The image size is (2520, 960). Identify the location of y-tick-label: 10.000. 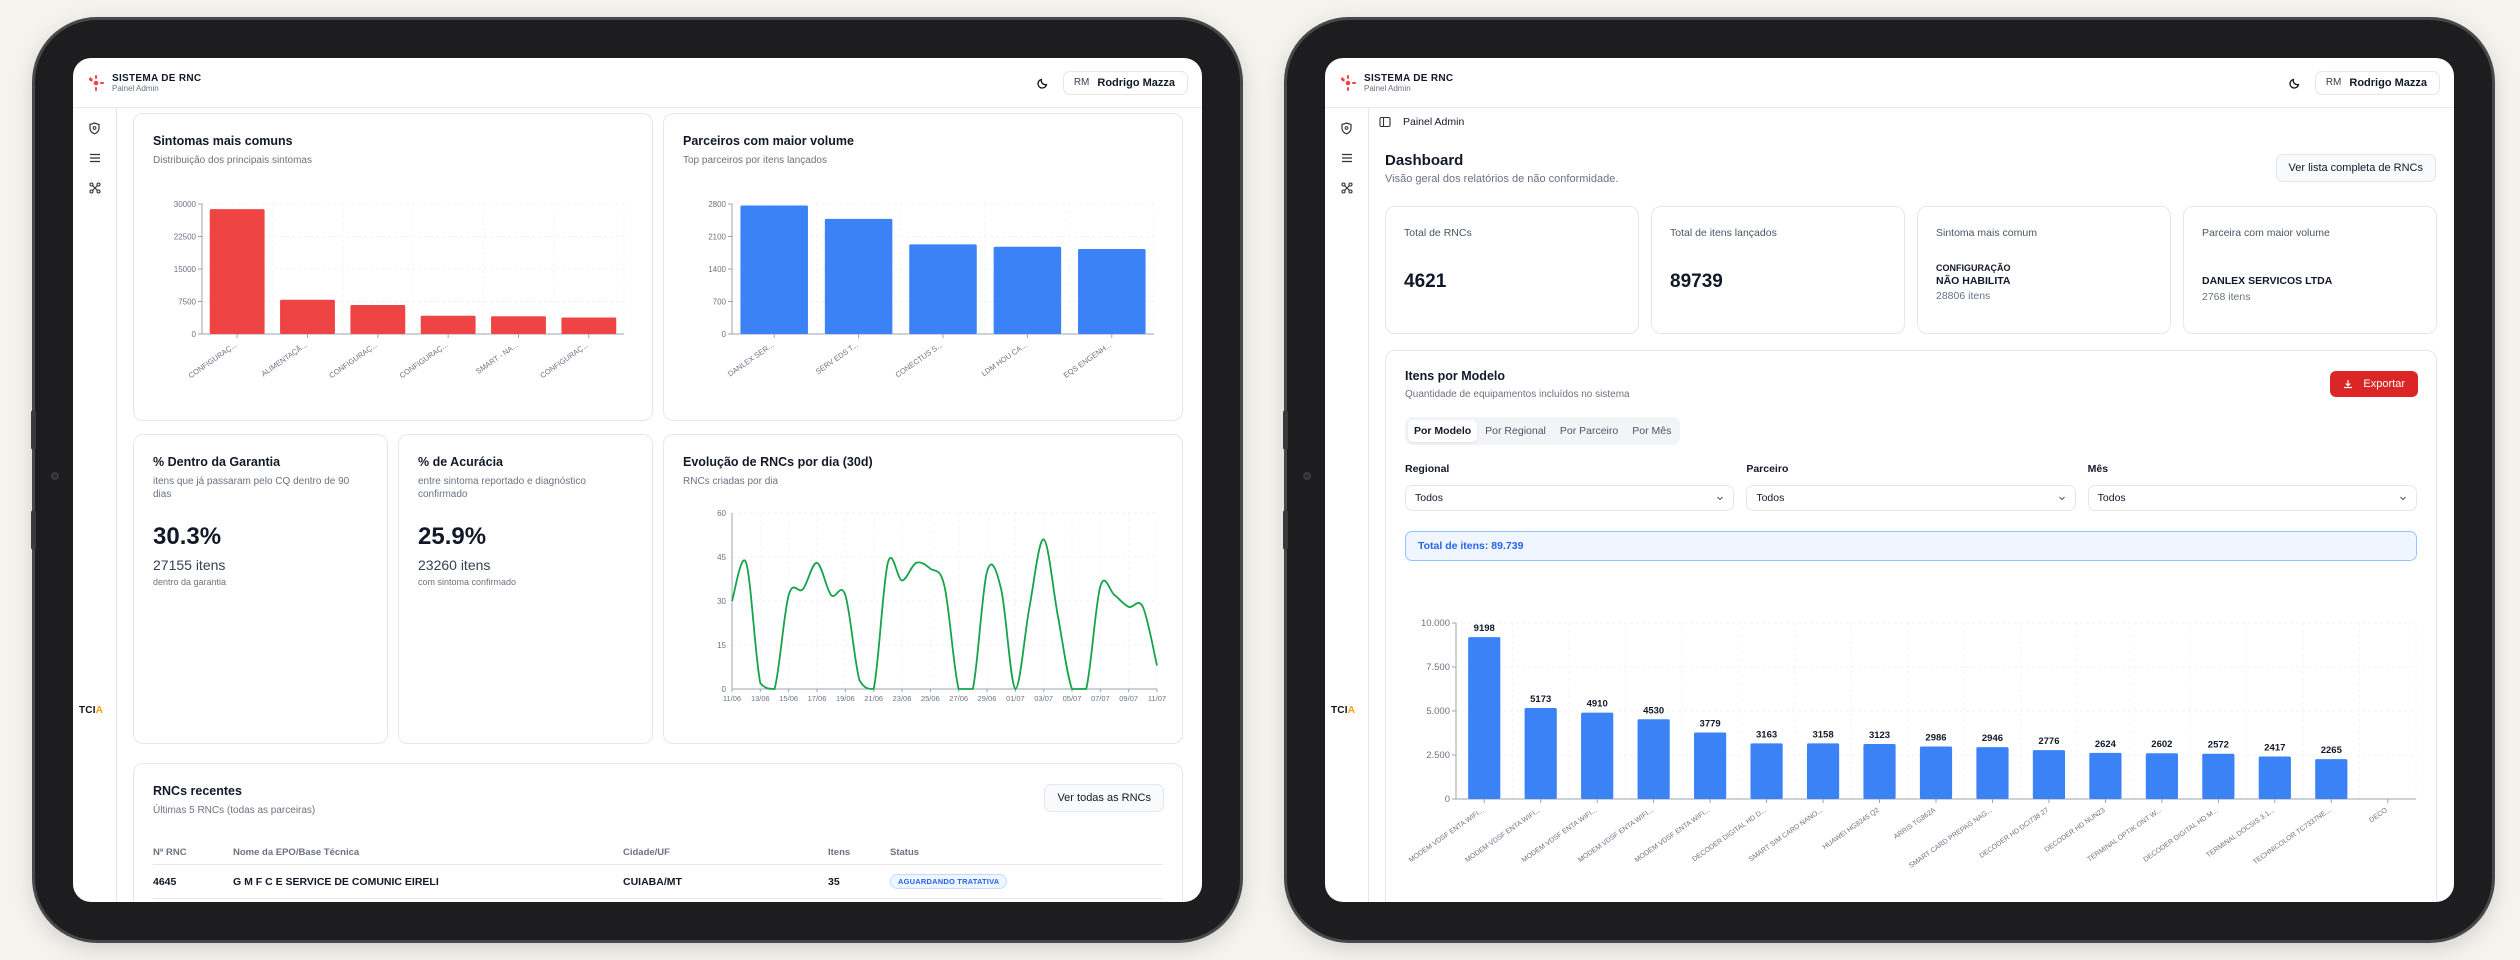
(1435, 623).